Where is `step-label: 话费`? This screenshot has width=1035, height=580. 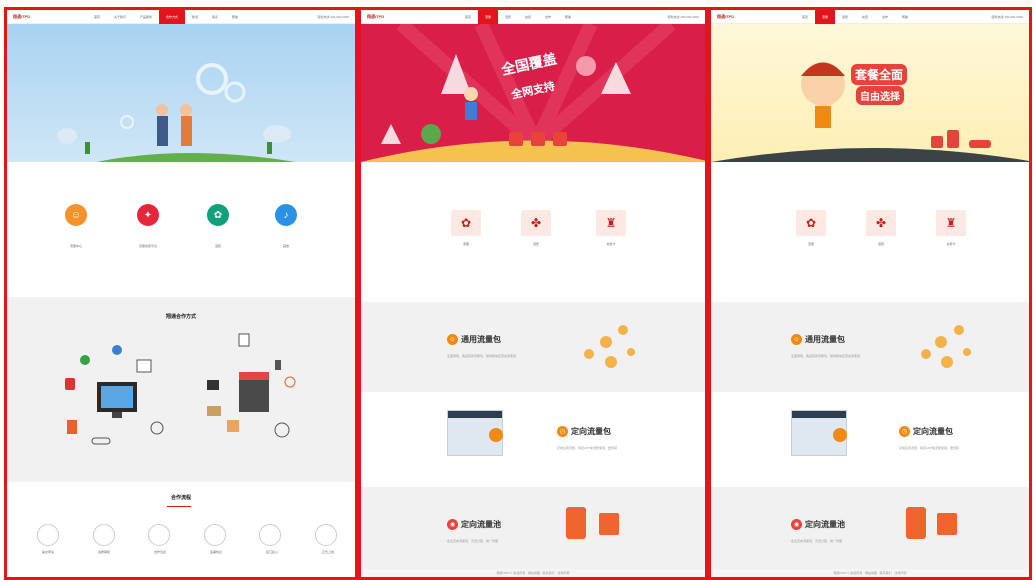 step-label: 话费 is located at coordinates (217, 246).